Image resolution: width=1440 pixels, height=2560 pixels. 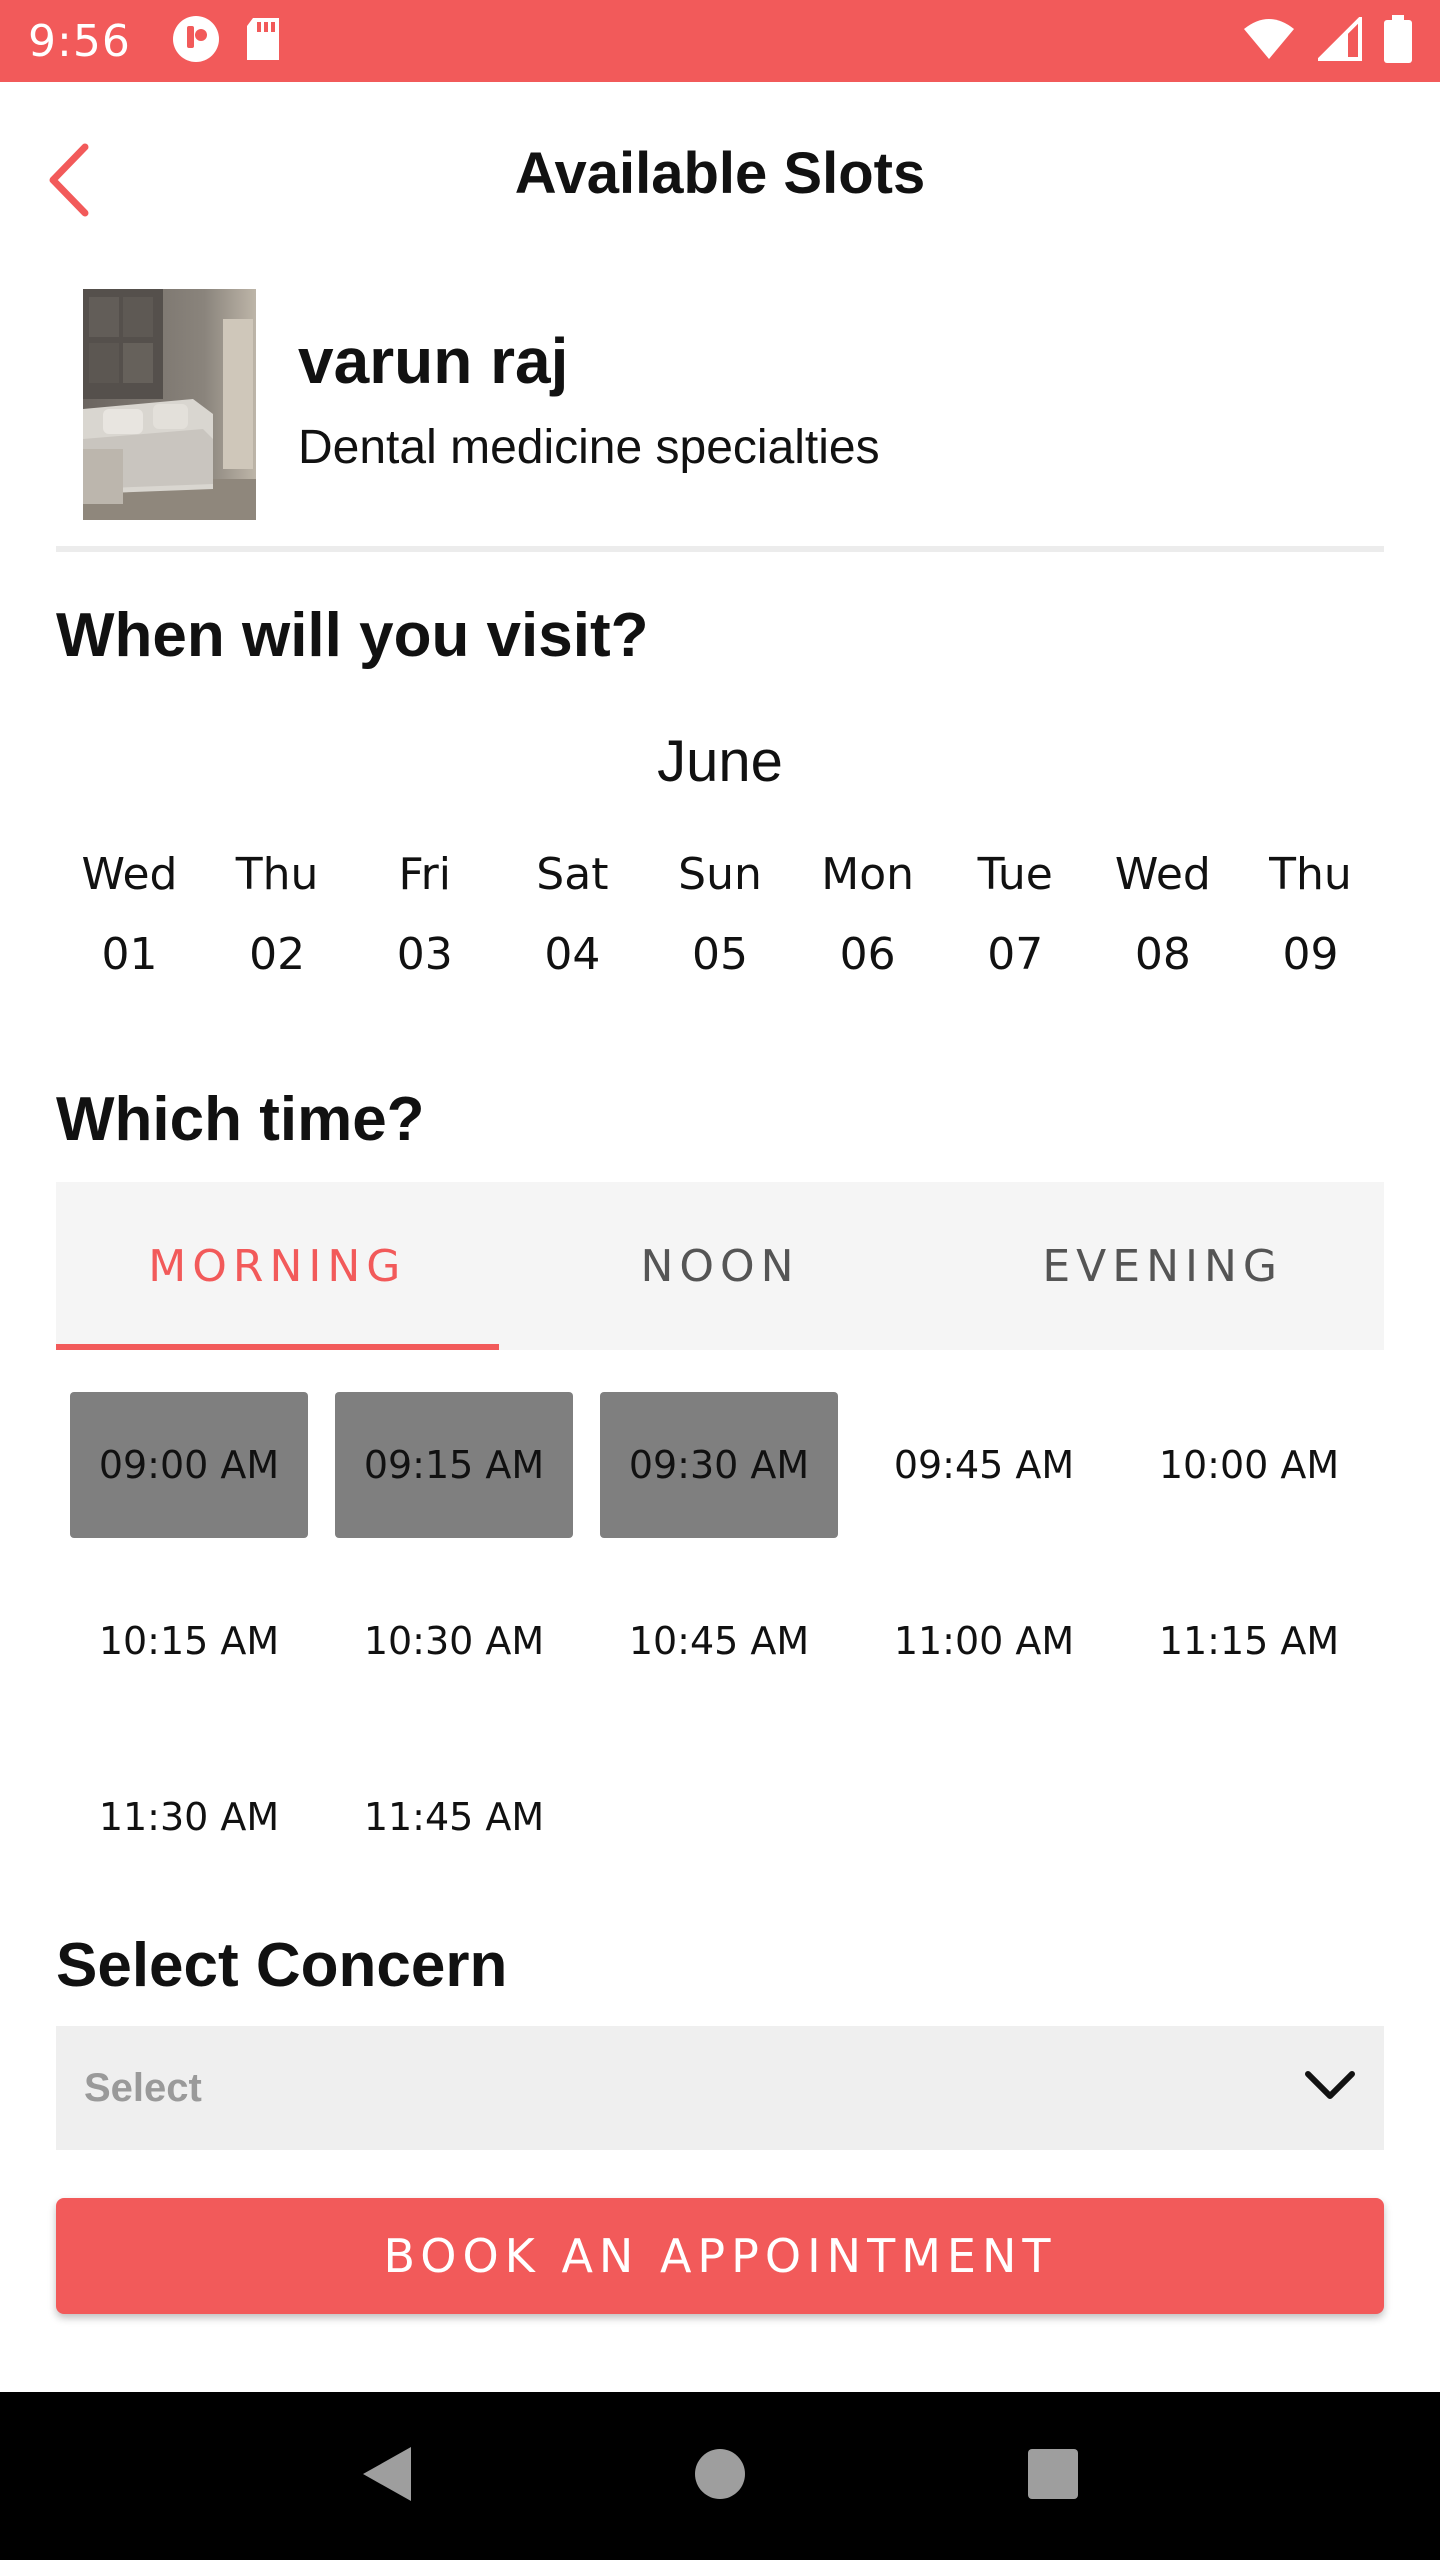 What do you see at coordinates (720, 874) in the screenshot?
I see `date-day: Sun` at bounding box center [720, 874].